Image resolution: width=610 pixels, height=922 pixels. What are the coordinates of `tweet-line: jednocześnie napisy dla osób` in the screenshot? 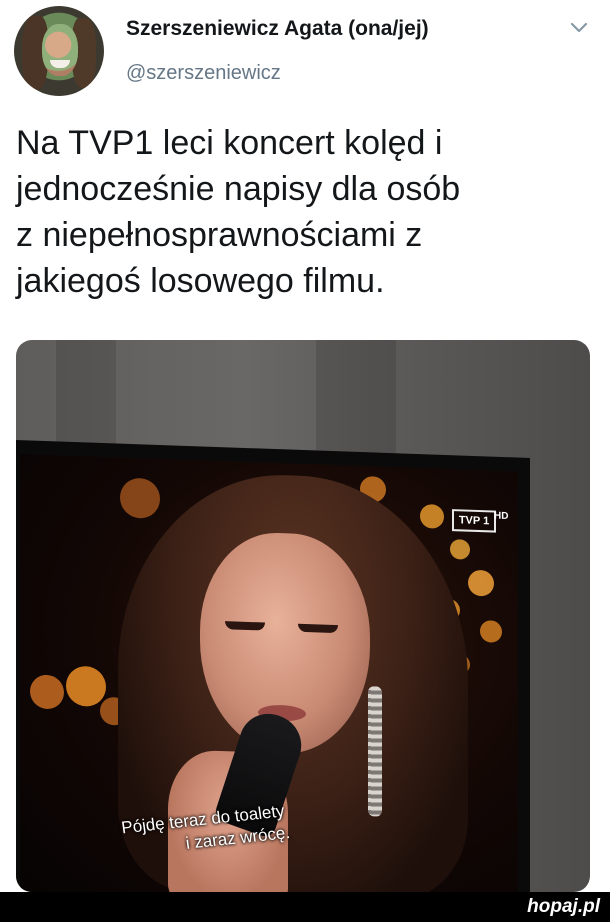 It's located at (238, 189).